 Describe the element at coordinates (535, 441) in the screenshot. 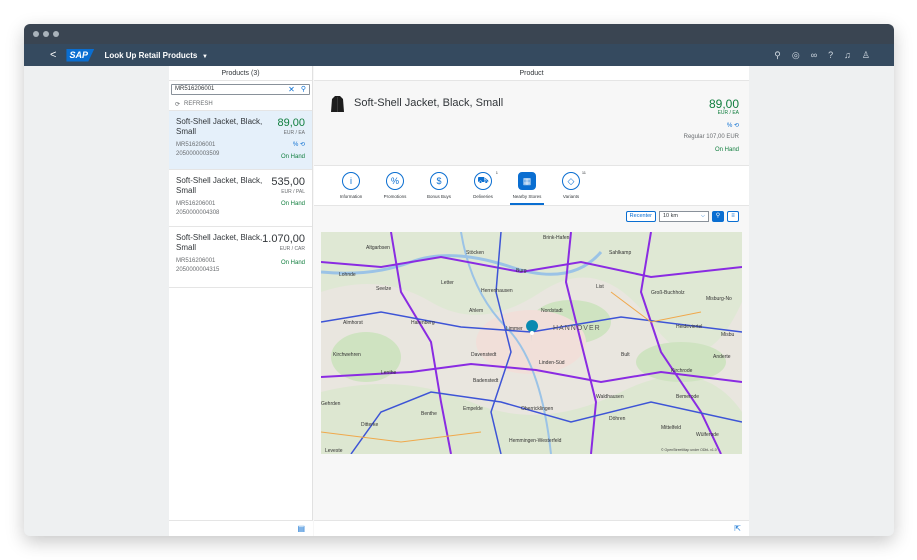

I see `map-label: Hemmingen-Westerfeld` at that location.